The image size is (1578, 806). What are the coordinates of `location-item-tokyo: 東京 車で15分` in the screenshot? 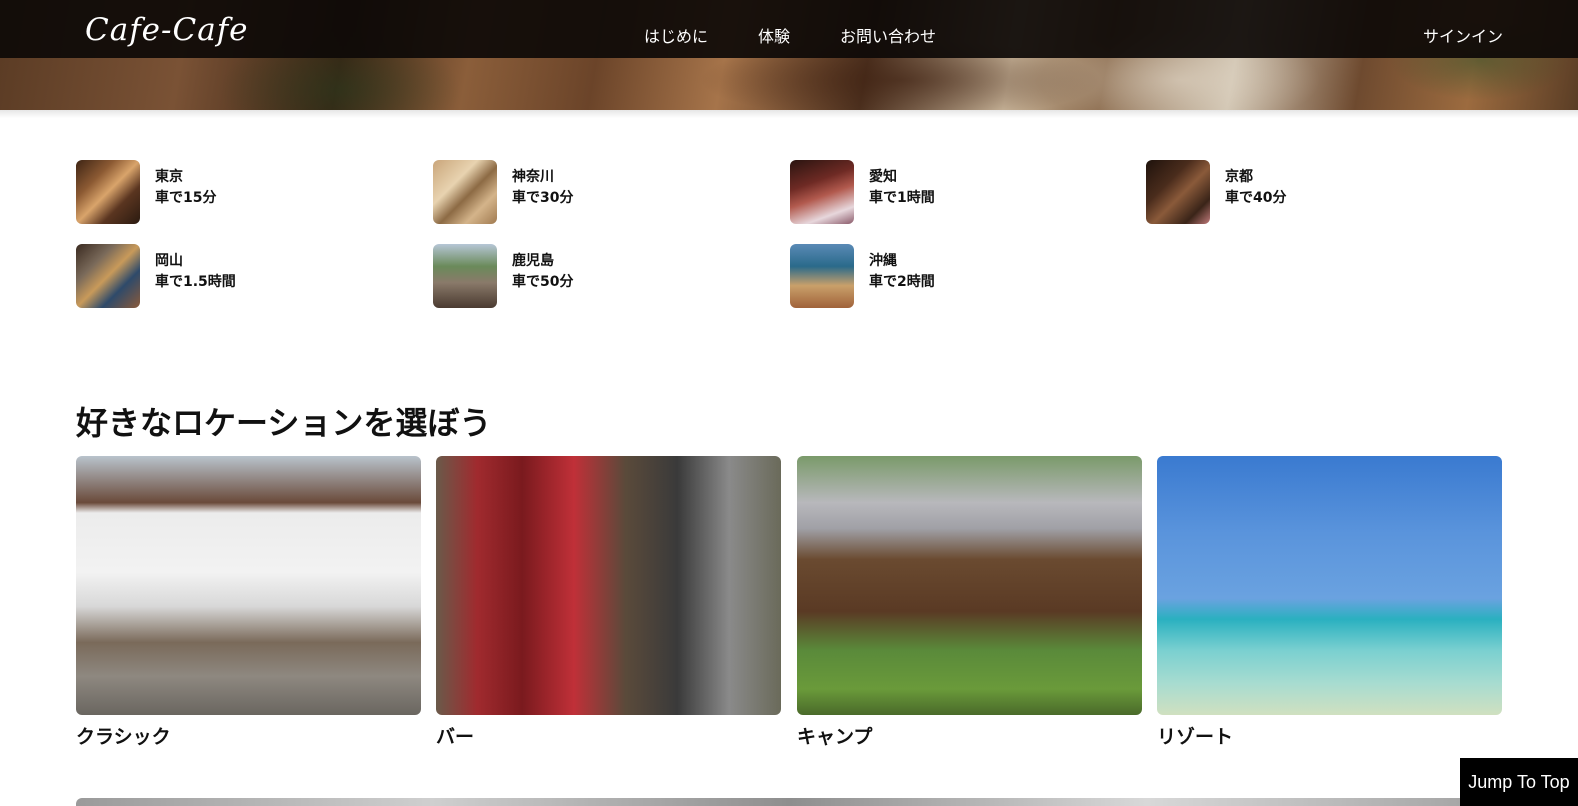 It's located at (226, 192).